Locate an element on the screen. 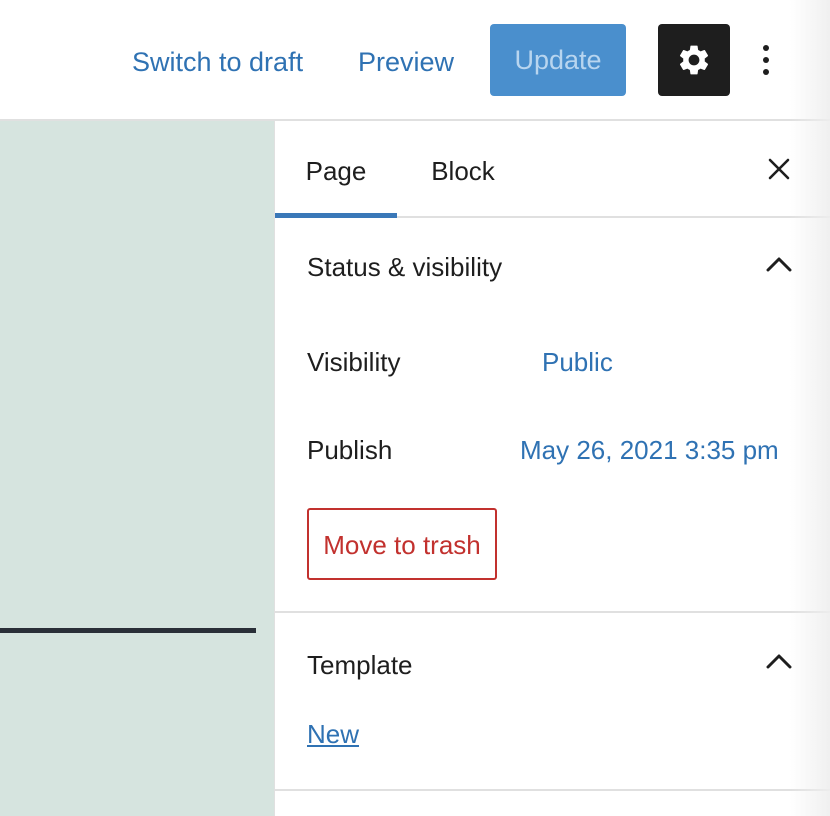 The image size is (830, 816). close-icon is located at coordinates (779, 169).